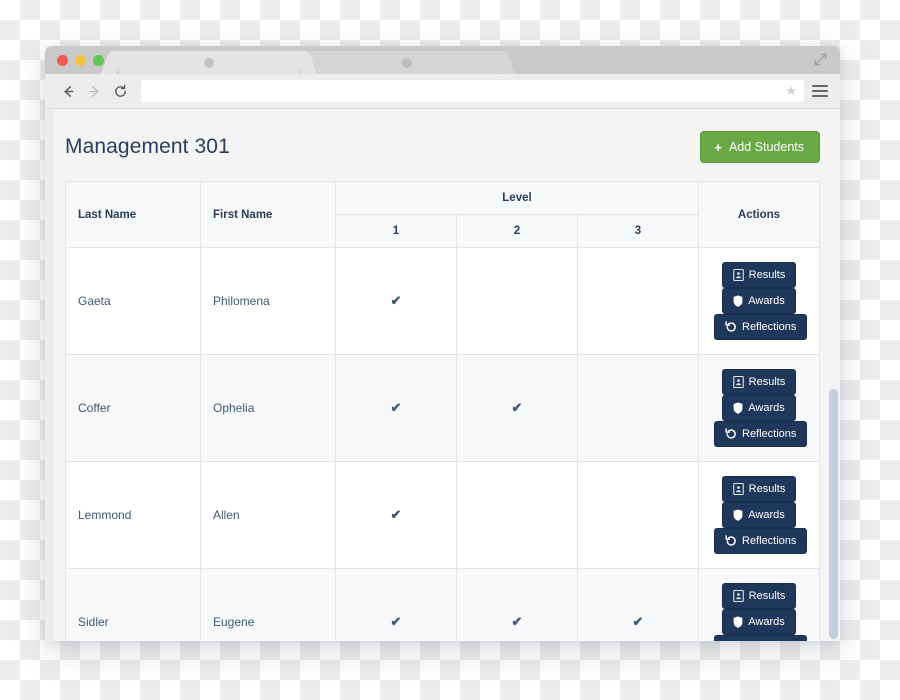 The height and width of the screenshot is (700, 900). I want to click on browser-titlebar, so click(442, 60).